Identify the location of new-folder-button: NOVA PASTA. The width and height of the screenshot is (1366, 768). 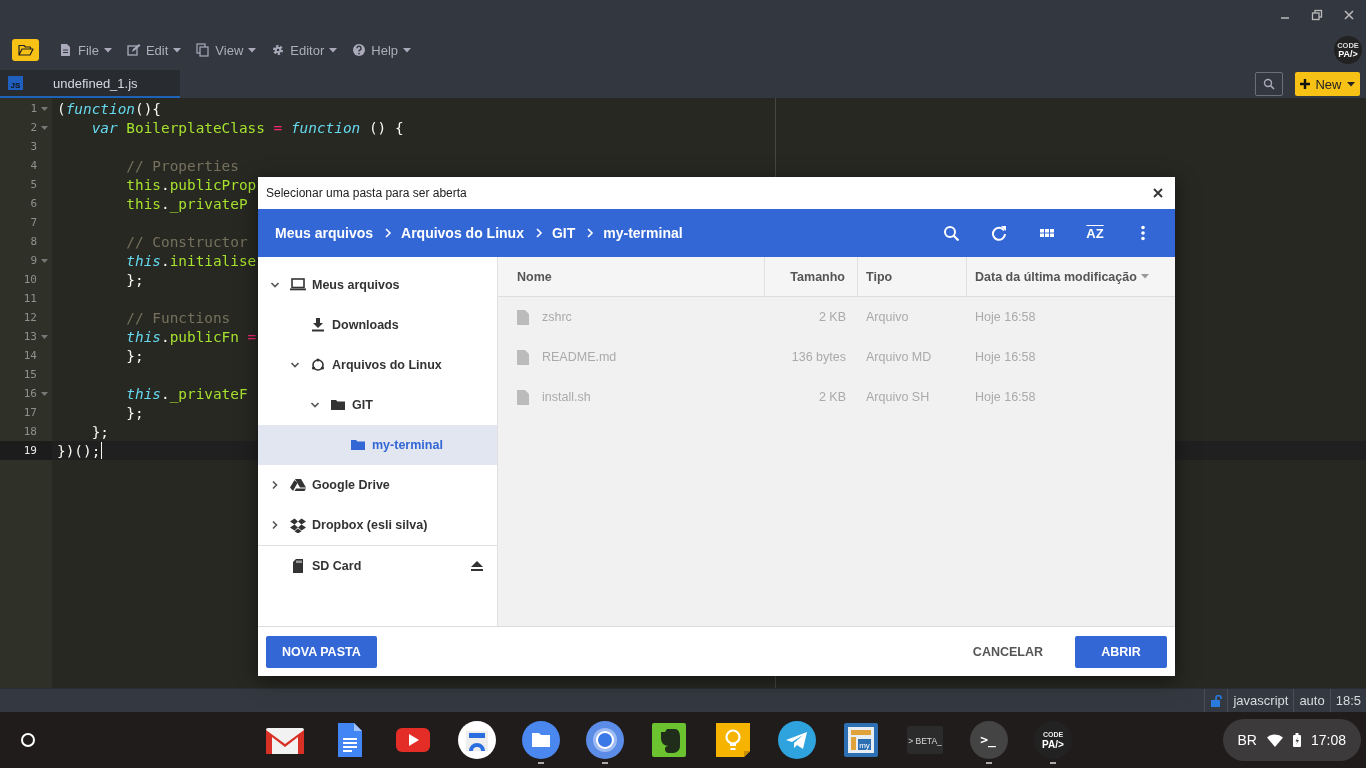
(321, 651).